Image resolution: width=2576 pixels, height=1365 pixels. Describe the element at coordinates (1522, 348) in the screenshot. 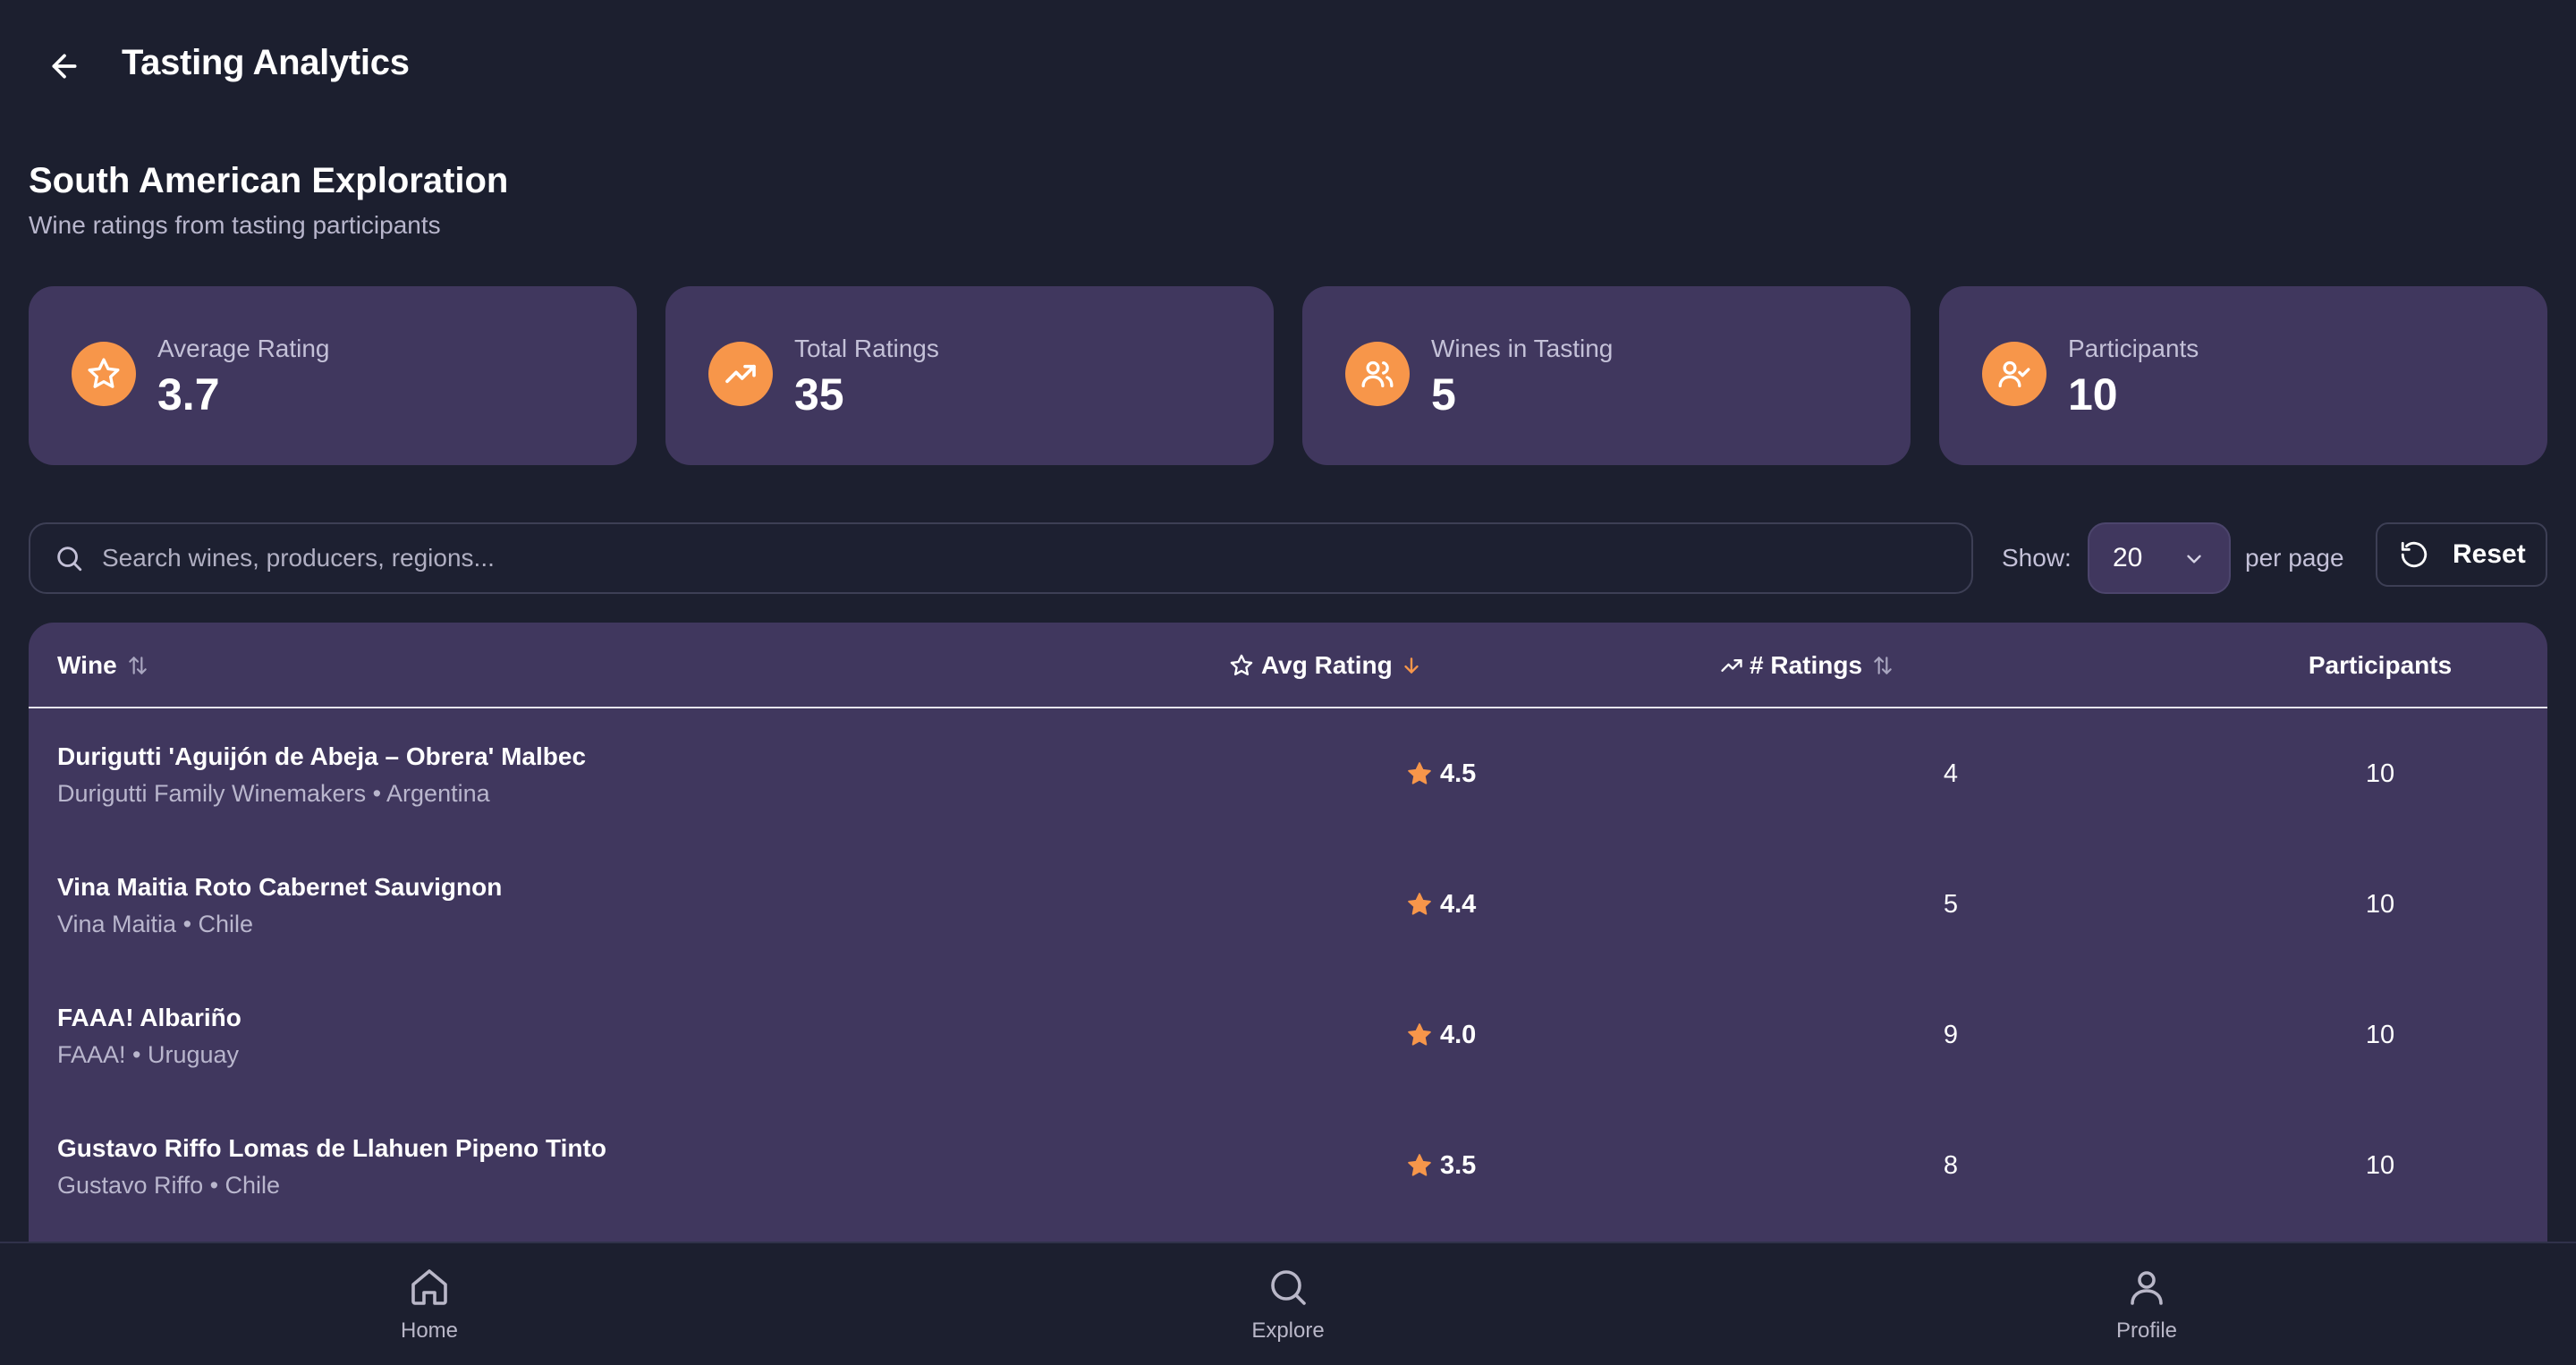

I see `stat-label: Wines in Tasting` at that location.